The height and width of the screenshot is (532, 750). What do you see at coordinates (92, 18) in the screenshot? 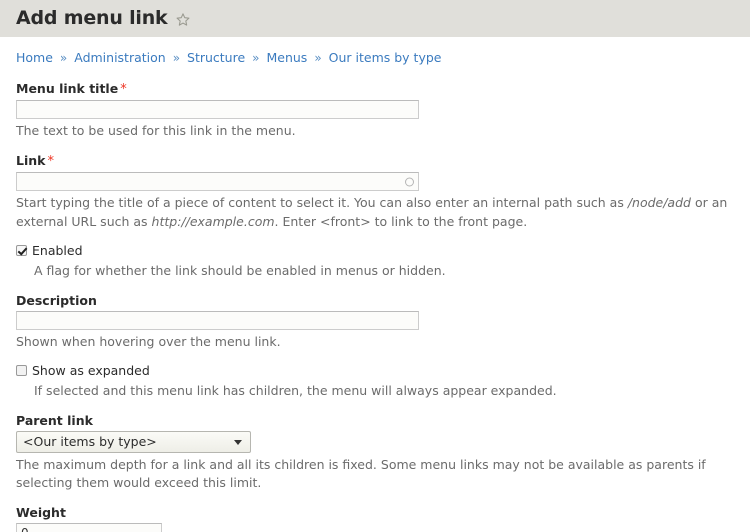
I see `page-title: Add menu link` at bounding box center [92, 18].